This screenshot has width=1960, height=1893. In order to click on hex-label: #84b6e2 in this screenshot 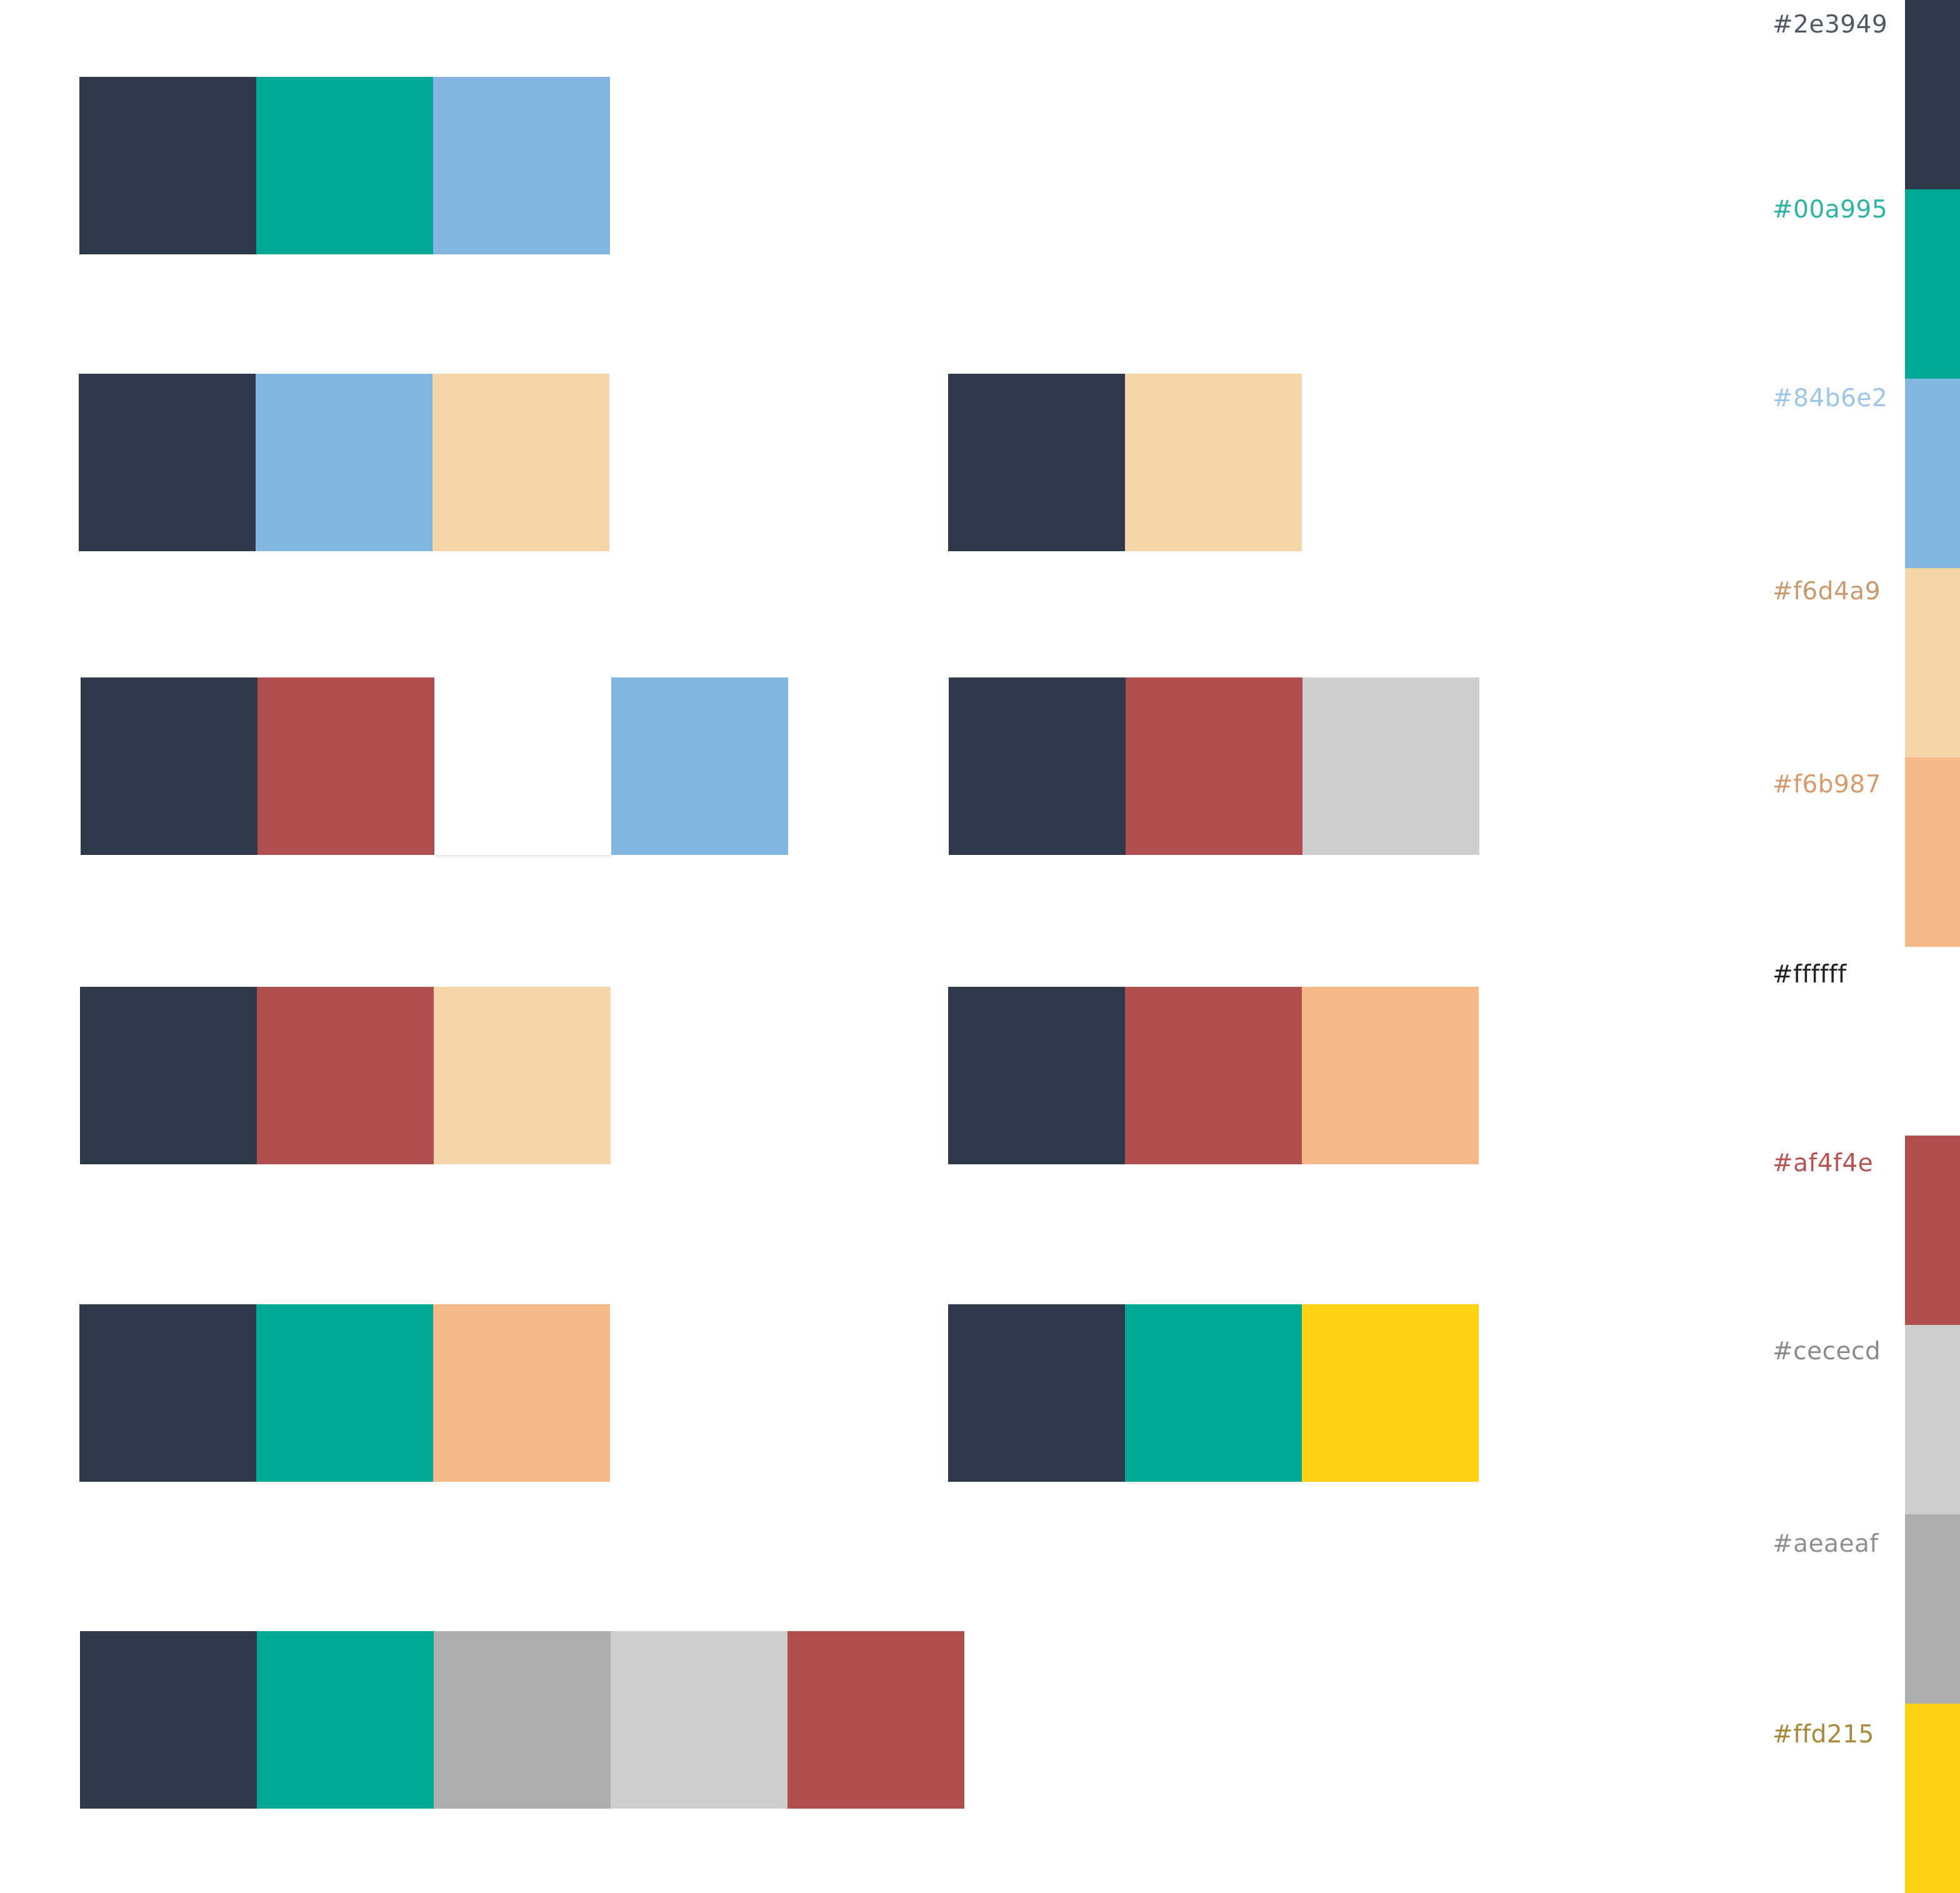, I will do `click(1830, 398)`.